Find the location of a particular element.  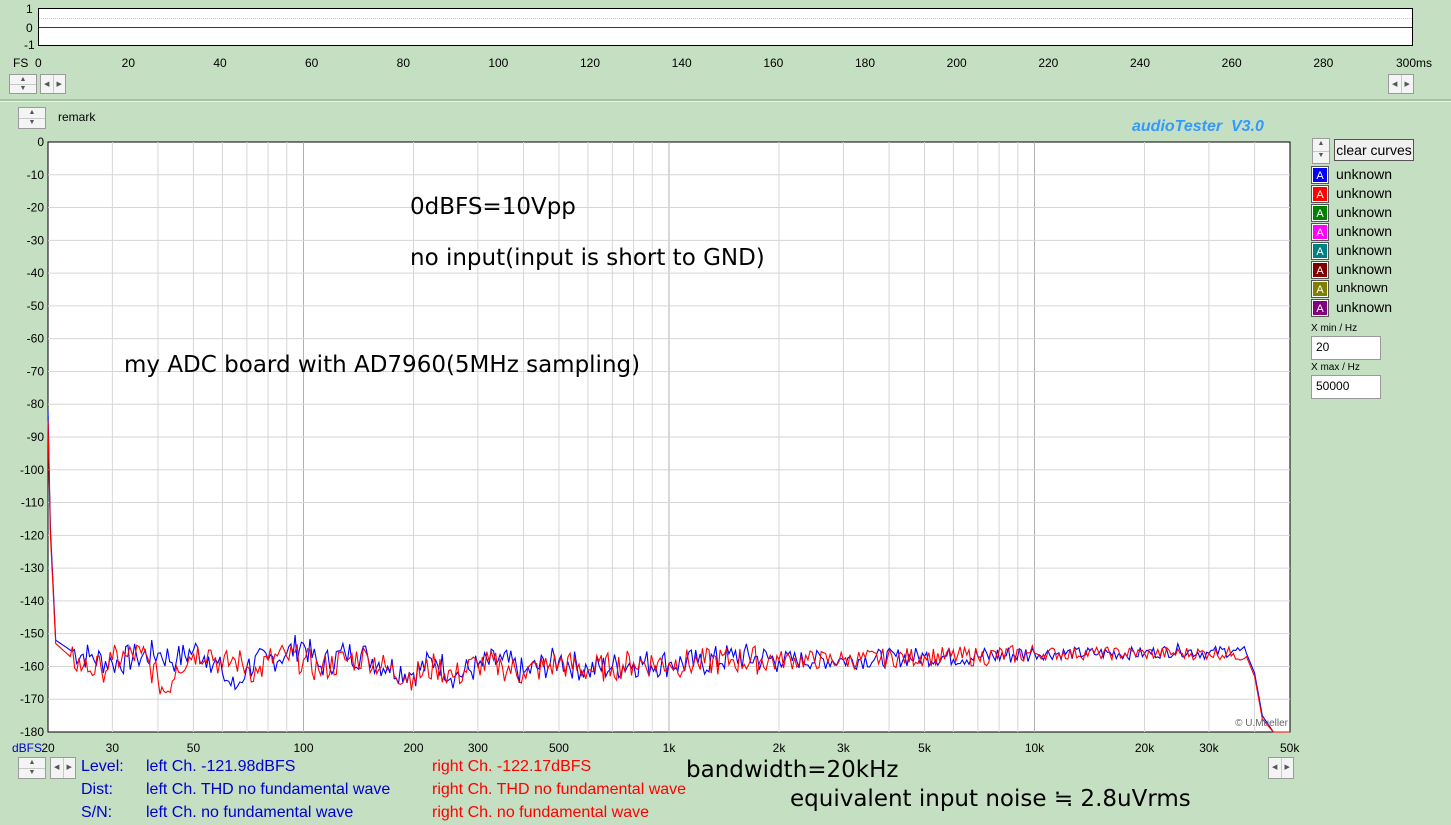

waveform-ytick: 1 is located at coordinates (29, 9).